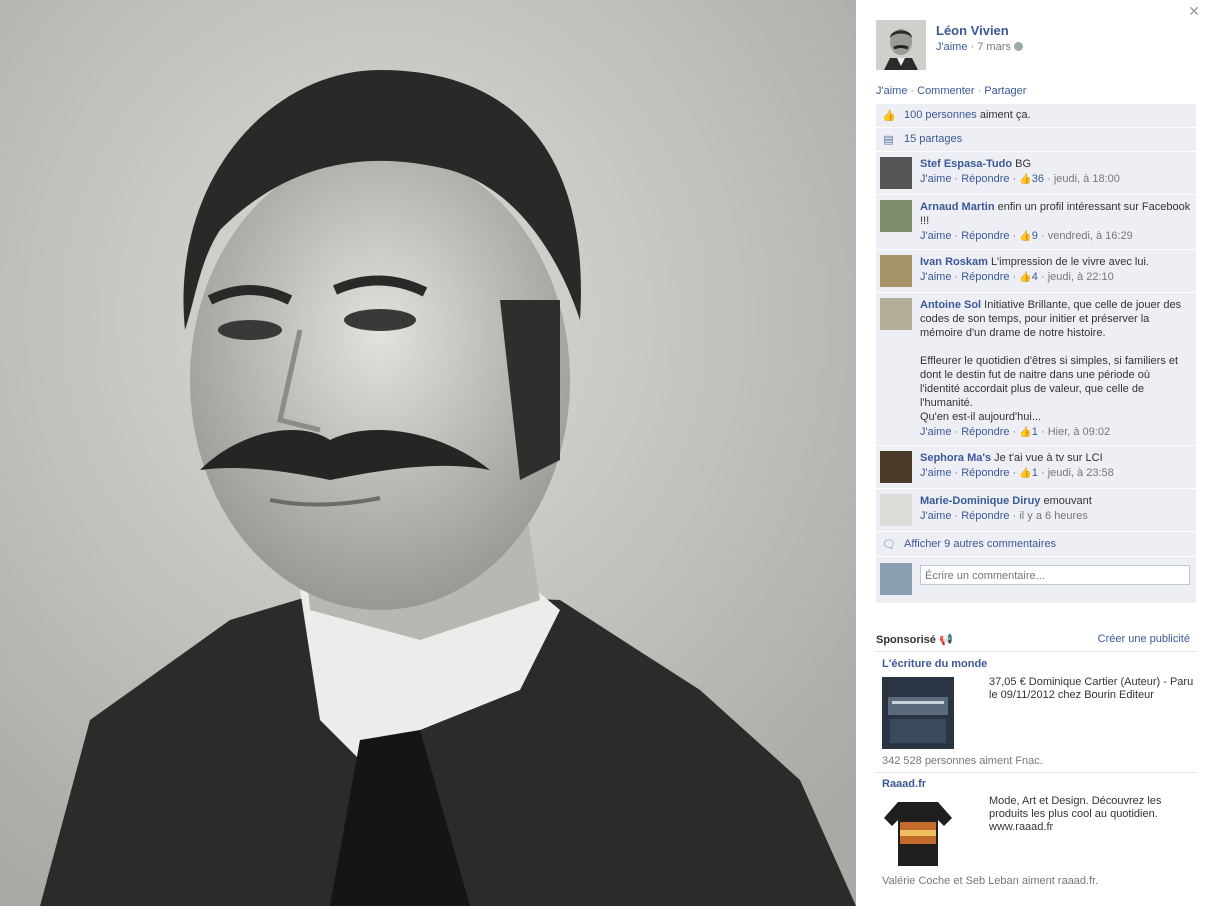  I want to click on like-page-link: J'aime, so click(951, 47).